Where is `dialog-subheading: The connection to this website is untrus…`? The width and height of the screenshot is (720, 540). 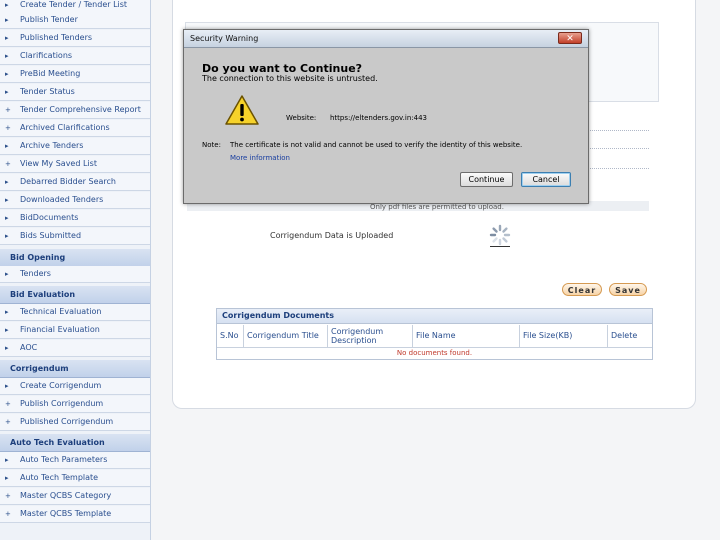
dialog-subheading: The connection to this website is untrus… is located at coordinates (290, 78).